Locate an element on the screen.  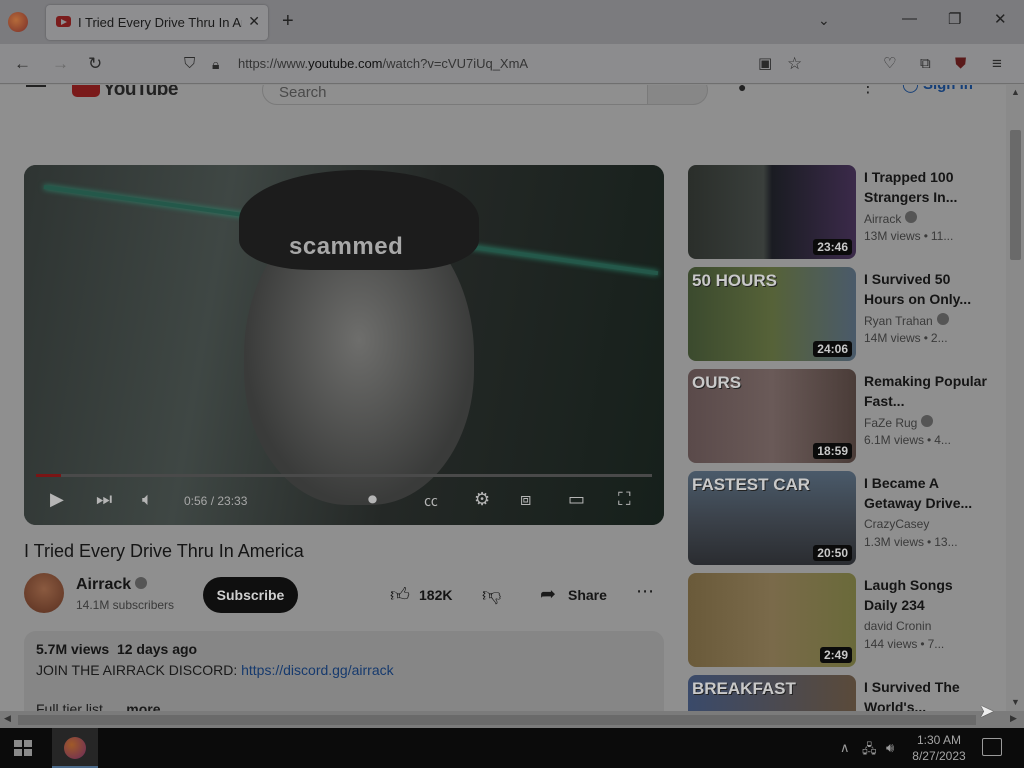
picture-in-picture-icon: ▣ is located at coordinates (765, 64).